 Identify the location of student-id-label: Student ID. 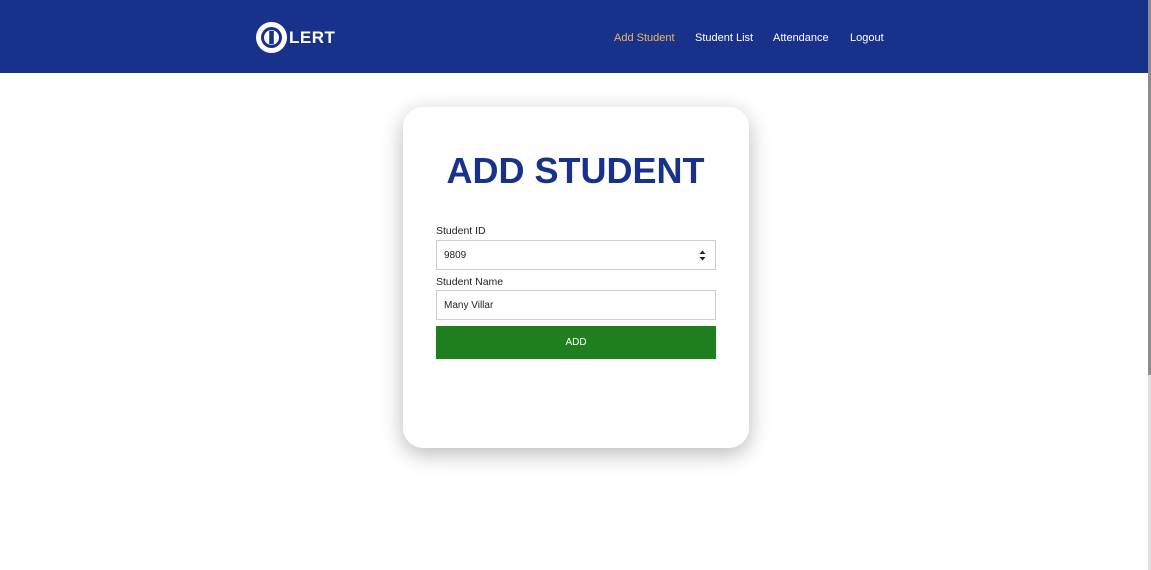
(461, 231).